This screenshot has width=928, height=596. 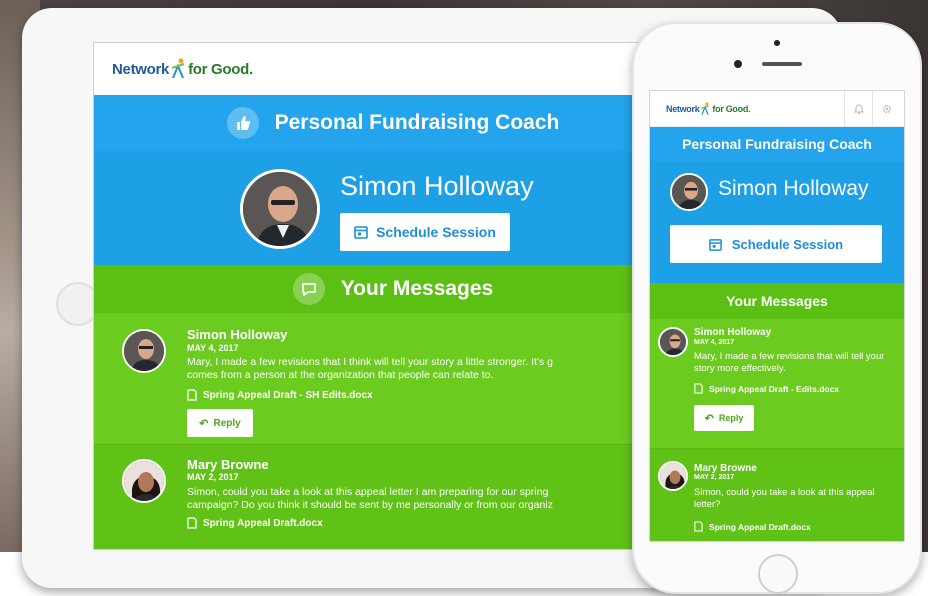 I want to click on phone-sensor, so click(x=738, y=64).